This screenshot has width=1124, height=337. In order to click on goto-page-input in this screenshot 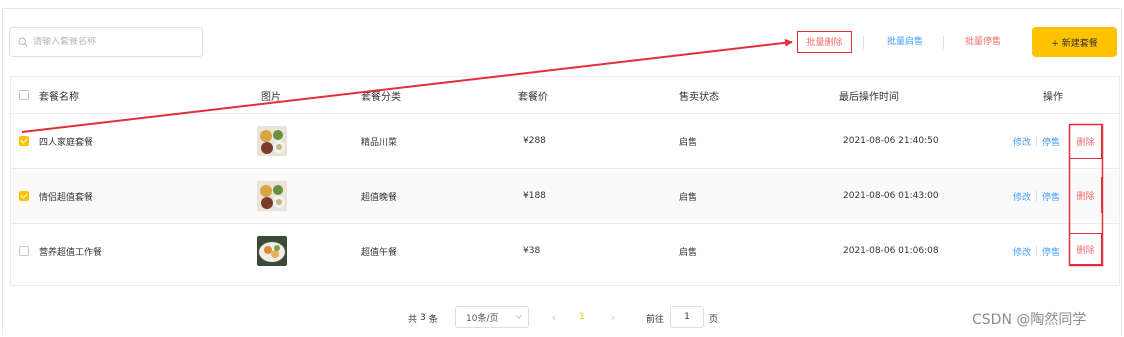, I will do `click(687, 317)`.